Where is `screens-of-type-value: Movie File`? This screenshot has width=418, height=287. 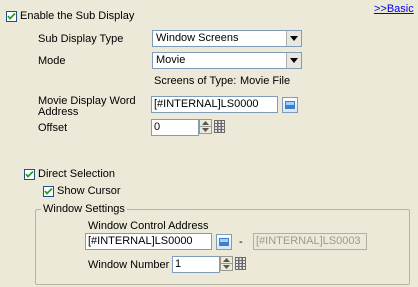 screens-of-type-value: Movie File is located at coordinates (265, 81).